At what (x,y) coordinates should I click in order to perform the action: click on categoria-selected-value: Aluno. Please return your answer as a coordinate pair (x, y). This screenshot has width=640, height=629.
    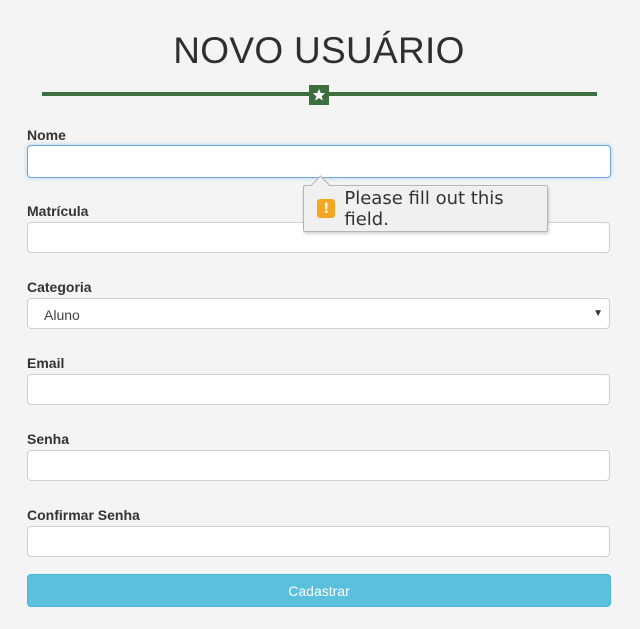
    Looking at the image, I should click on (62, 315).